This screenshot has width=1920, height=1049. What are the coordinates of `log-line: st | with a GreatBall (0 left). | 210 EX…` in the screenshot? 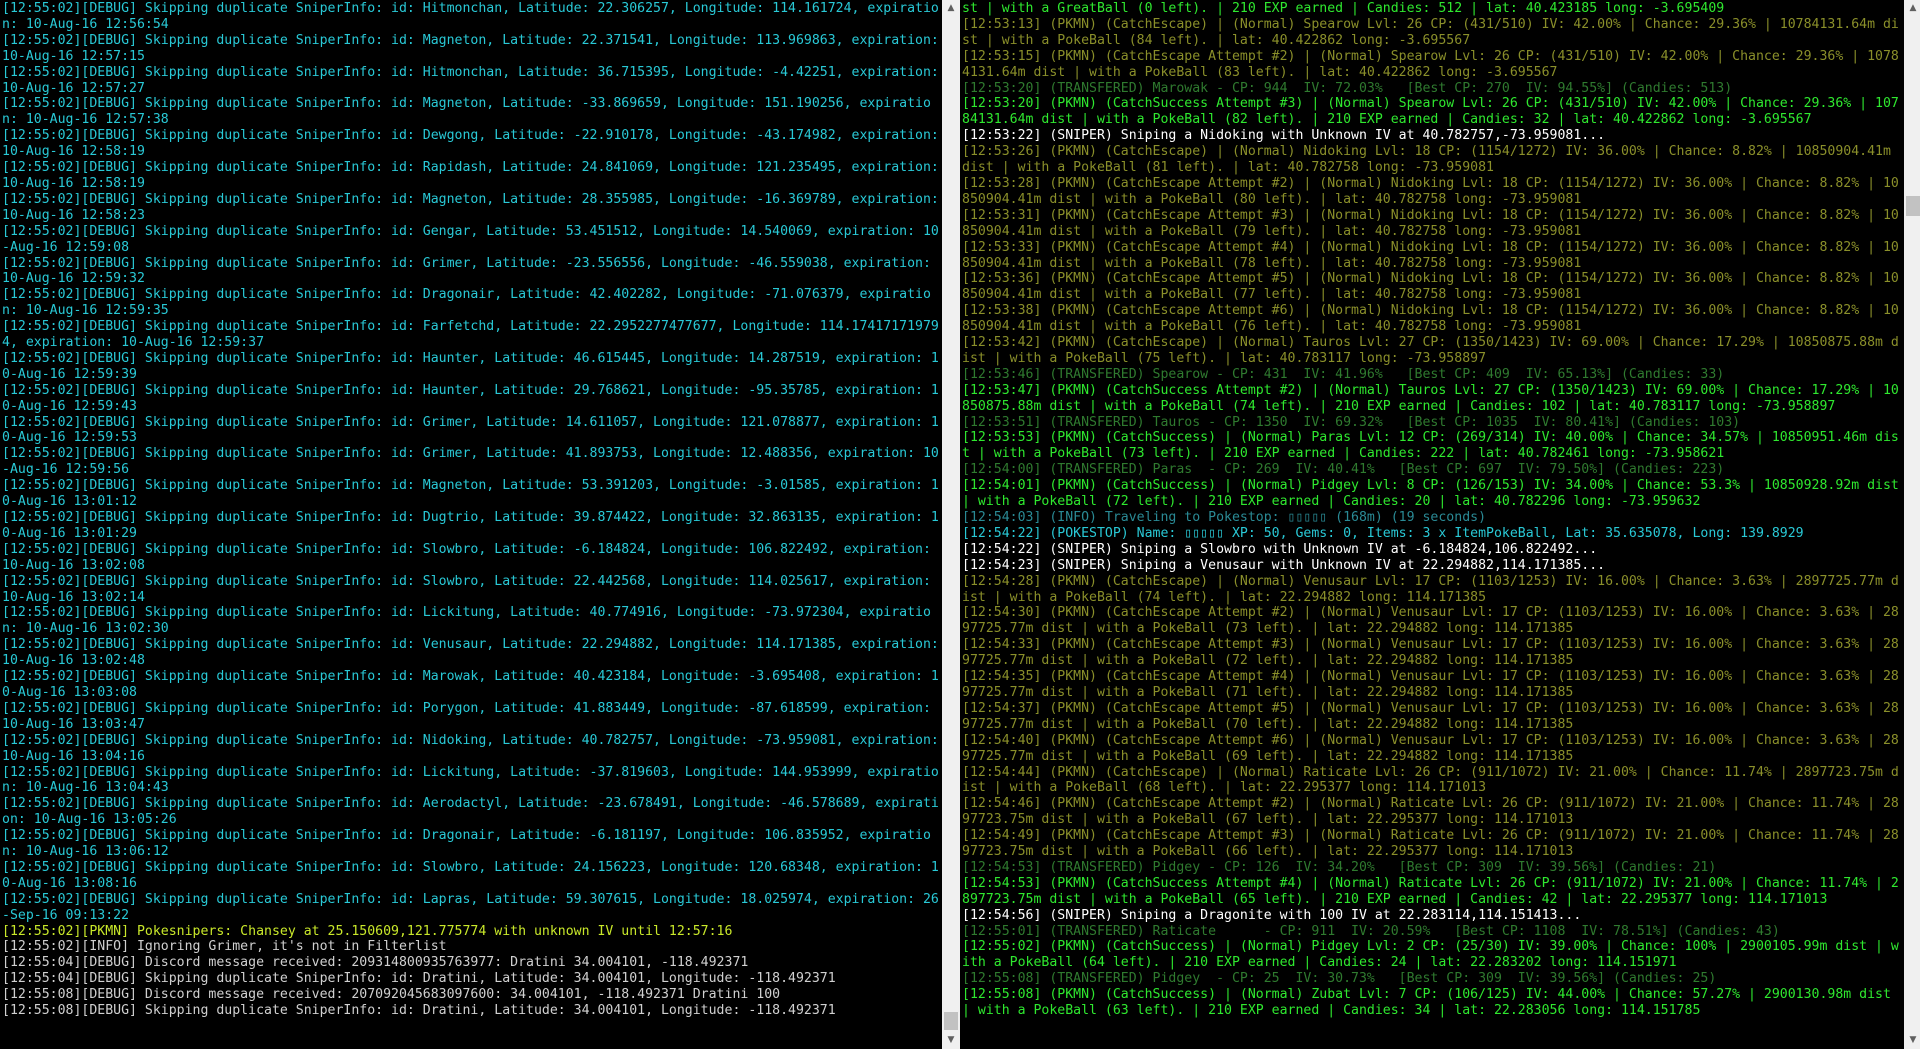 It's located at (1343, 8).